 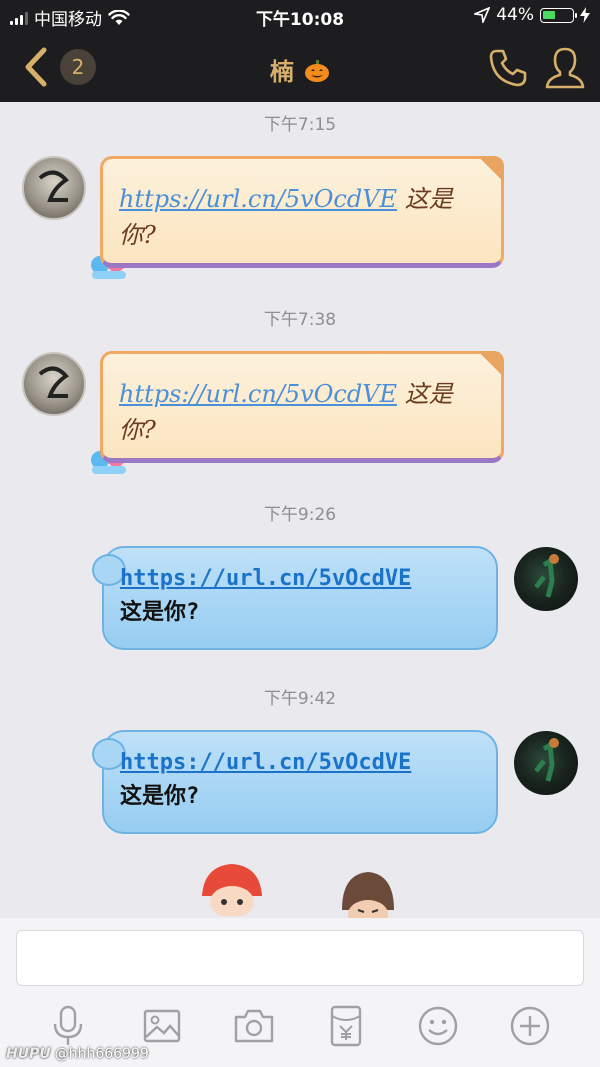 What do you see at coordinates (346, 1026) in the screenshot?
I see `red-packet-icon` at bounding box center [346, 1026].